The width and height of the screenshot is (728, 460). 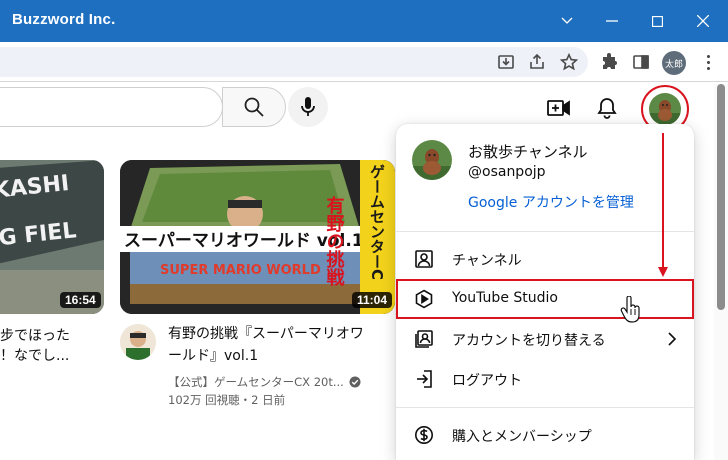 I want to click on browser-profile-avatar: 太郎, so click(x=674, y=63).